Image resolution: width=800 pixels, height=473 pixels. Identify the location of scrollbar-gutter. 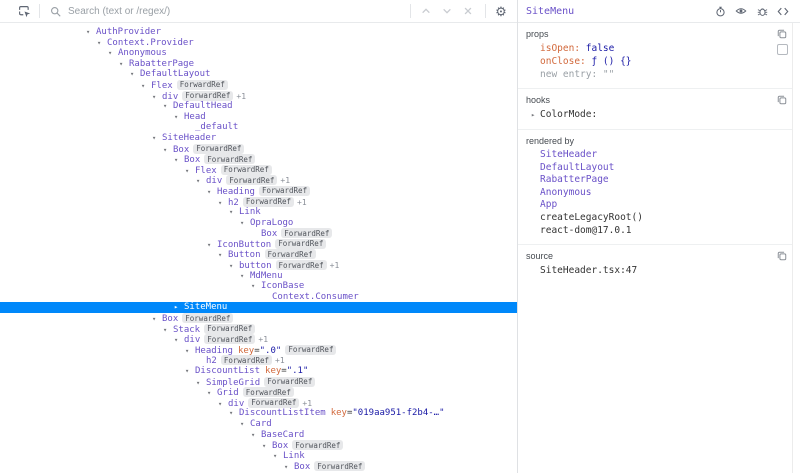
(796, 248).